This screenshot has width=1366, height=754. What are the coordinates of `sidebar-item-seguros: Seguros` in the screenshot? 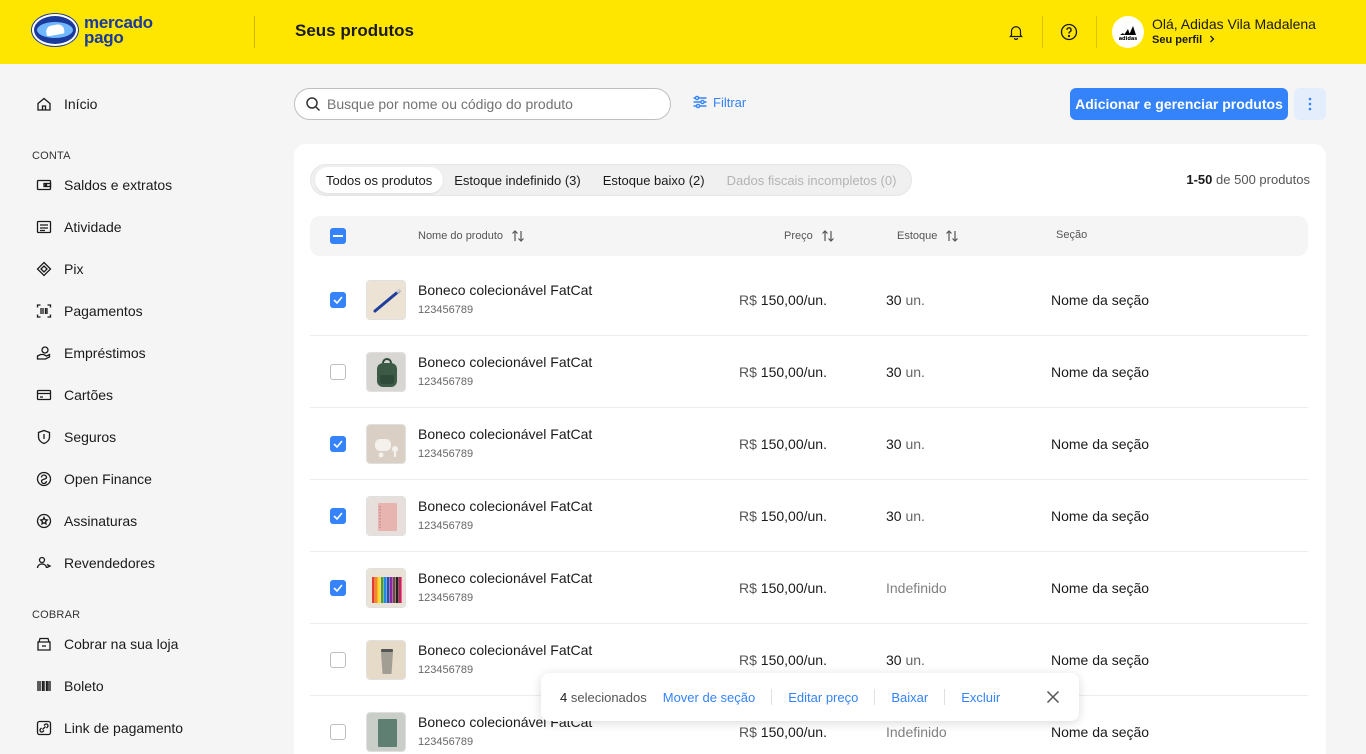 It's located at (76, 437).